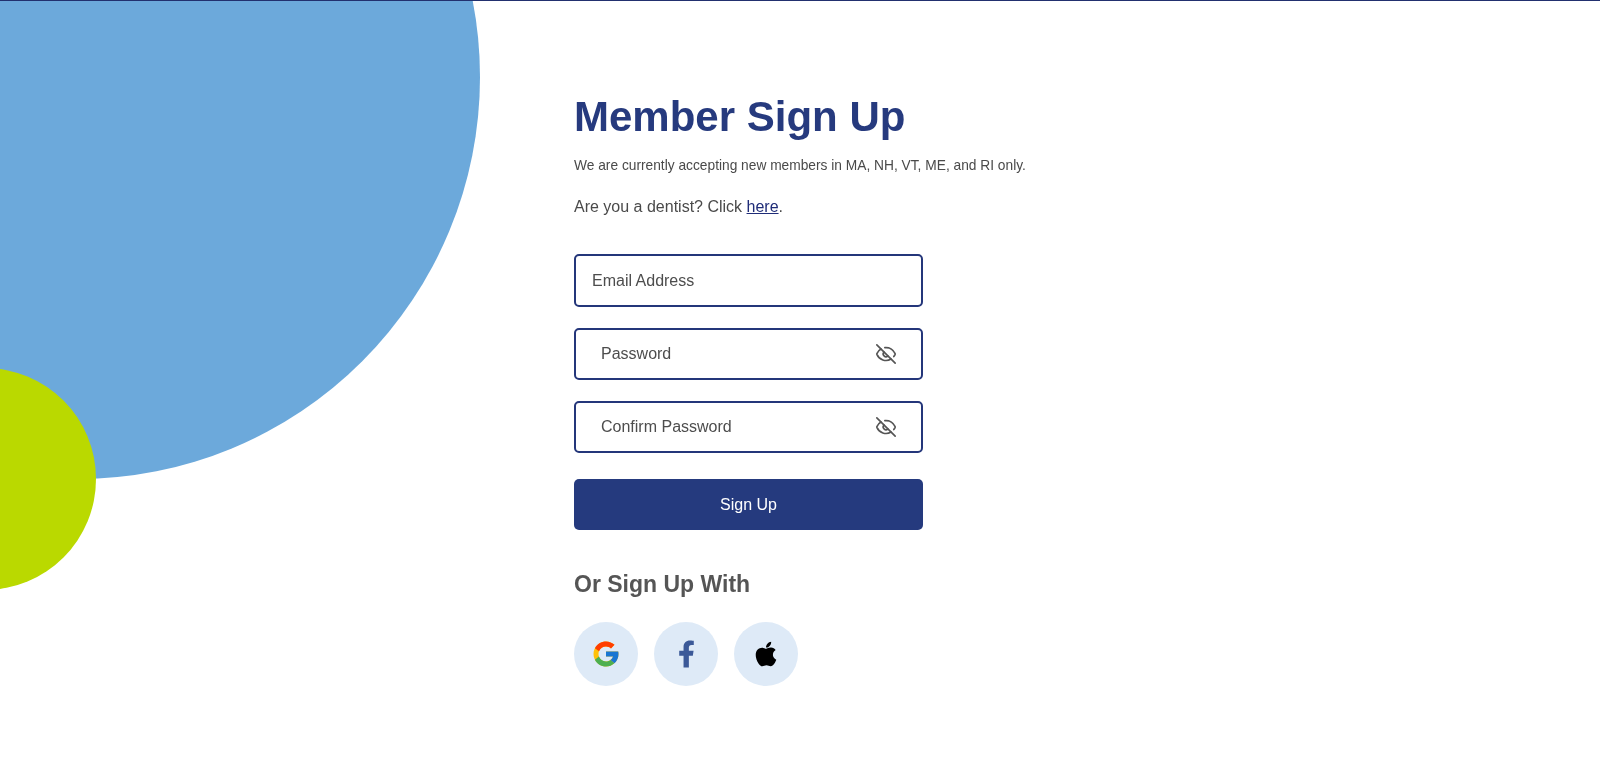 This screenshot has width=1600, height=779. What do you see at coordinates (800, 166) in the screenshot?
I see `availability-notice: We are currently accepting new members in MA, NH, VT, ME, and RI only.` at bounding box center [800, 166].